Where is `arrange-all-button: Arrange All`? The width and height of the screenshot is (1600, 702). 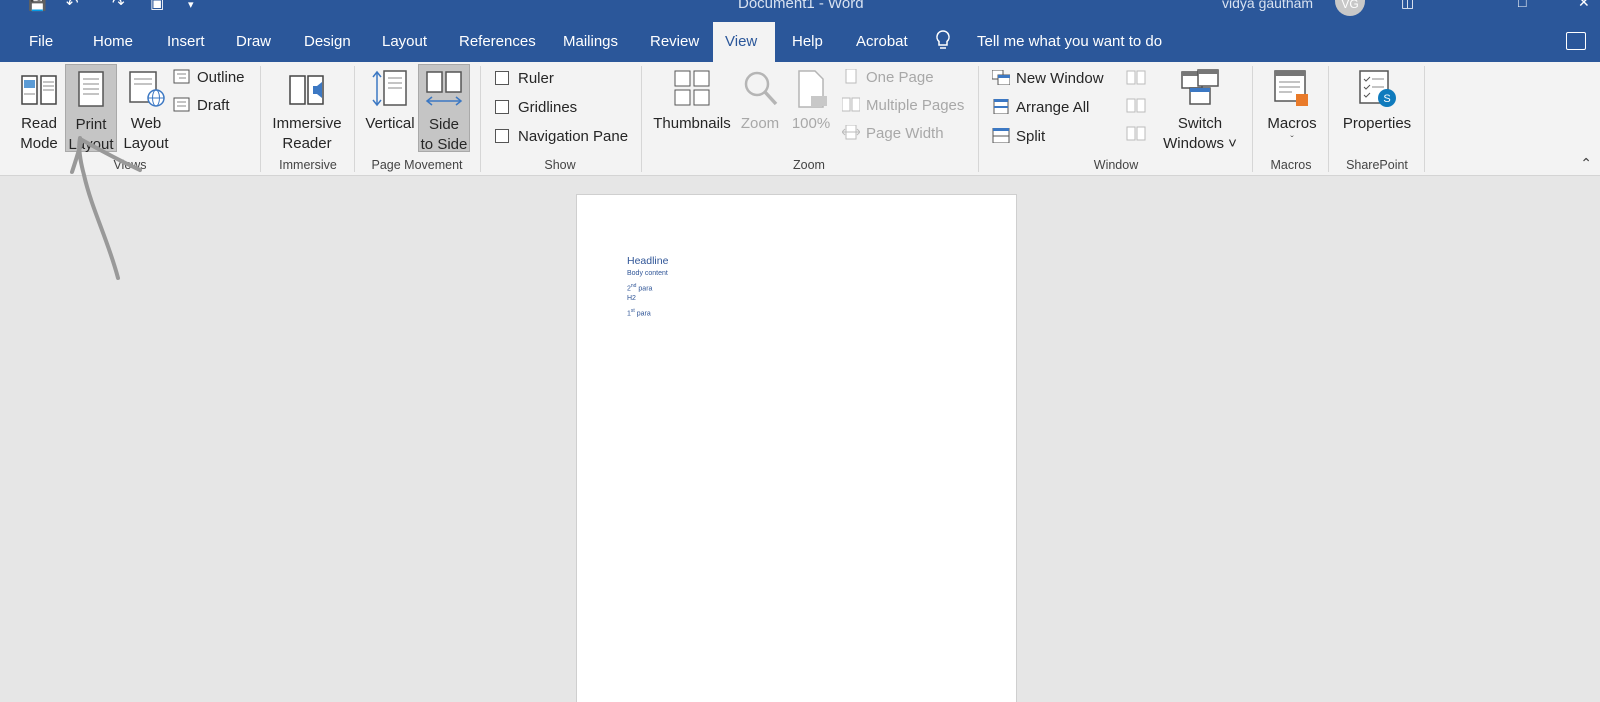
arrange-all-button: Arrange All is located at coordinates (1040, 108).